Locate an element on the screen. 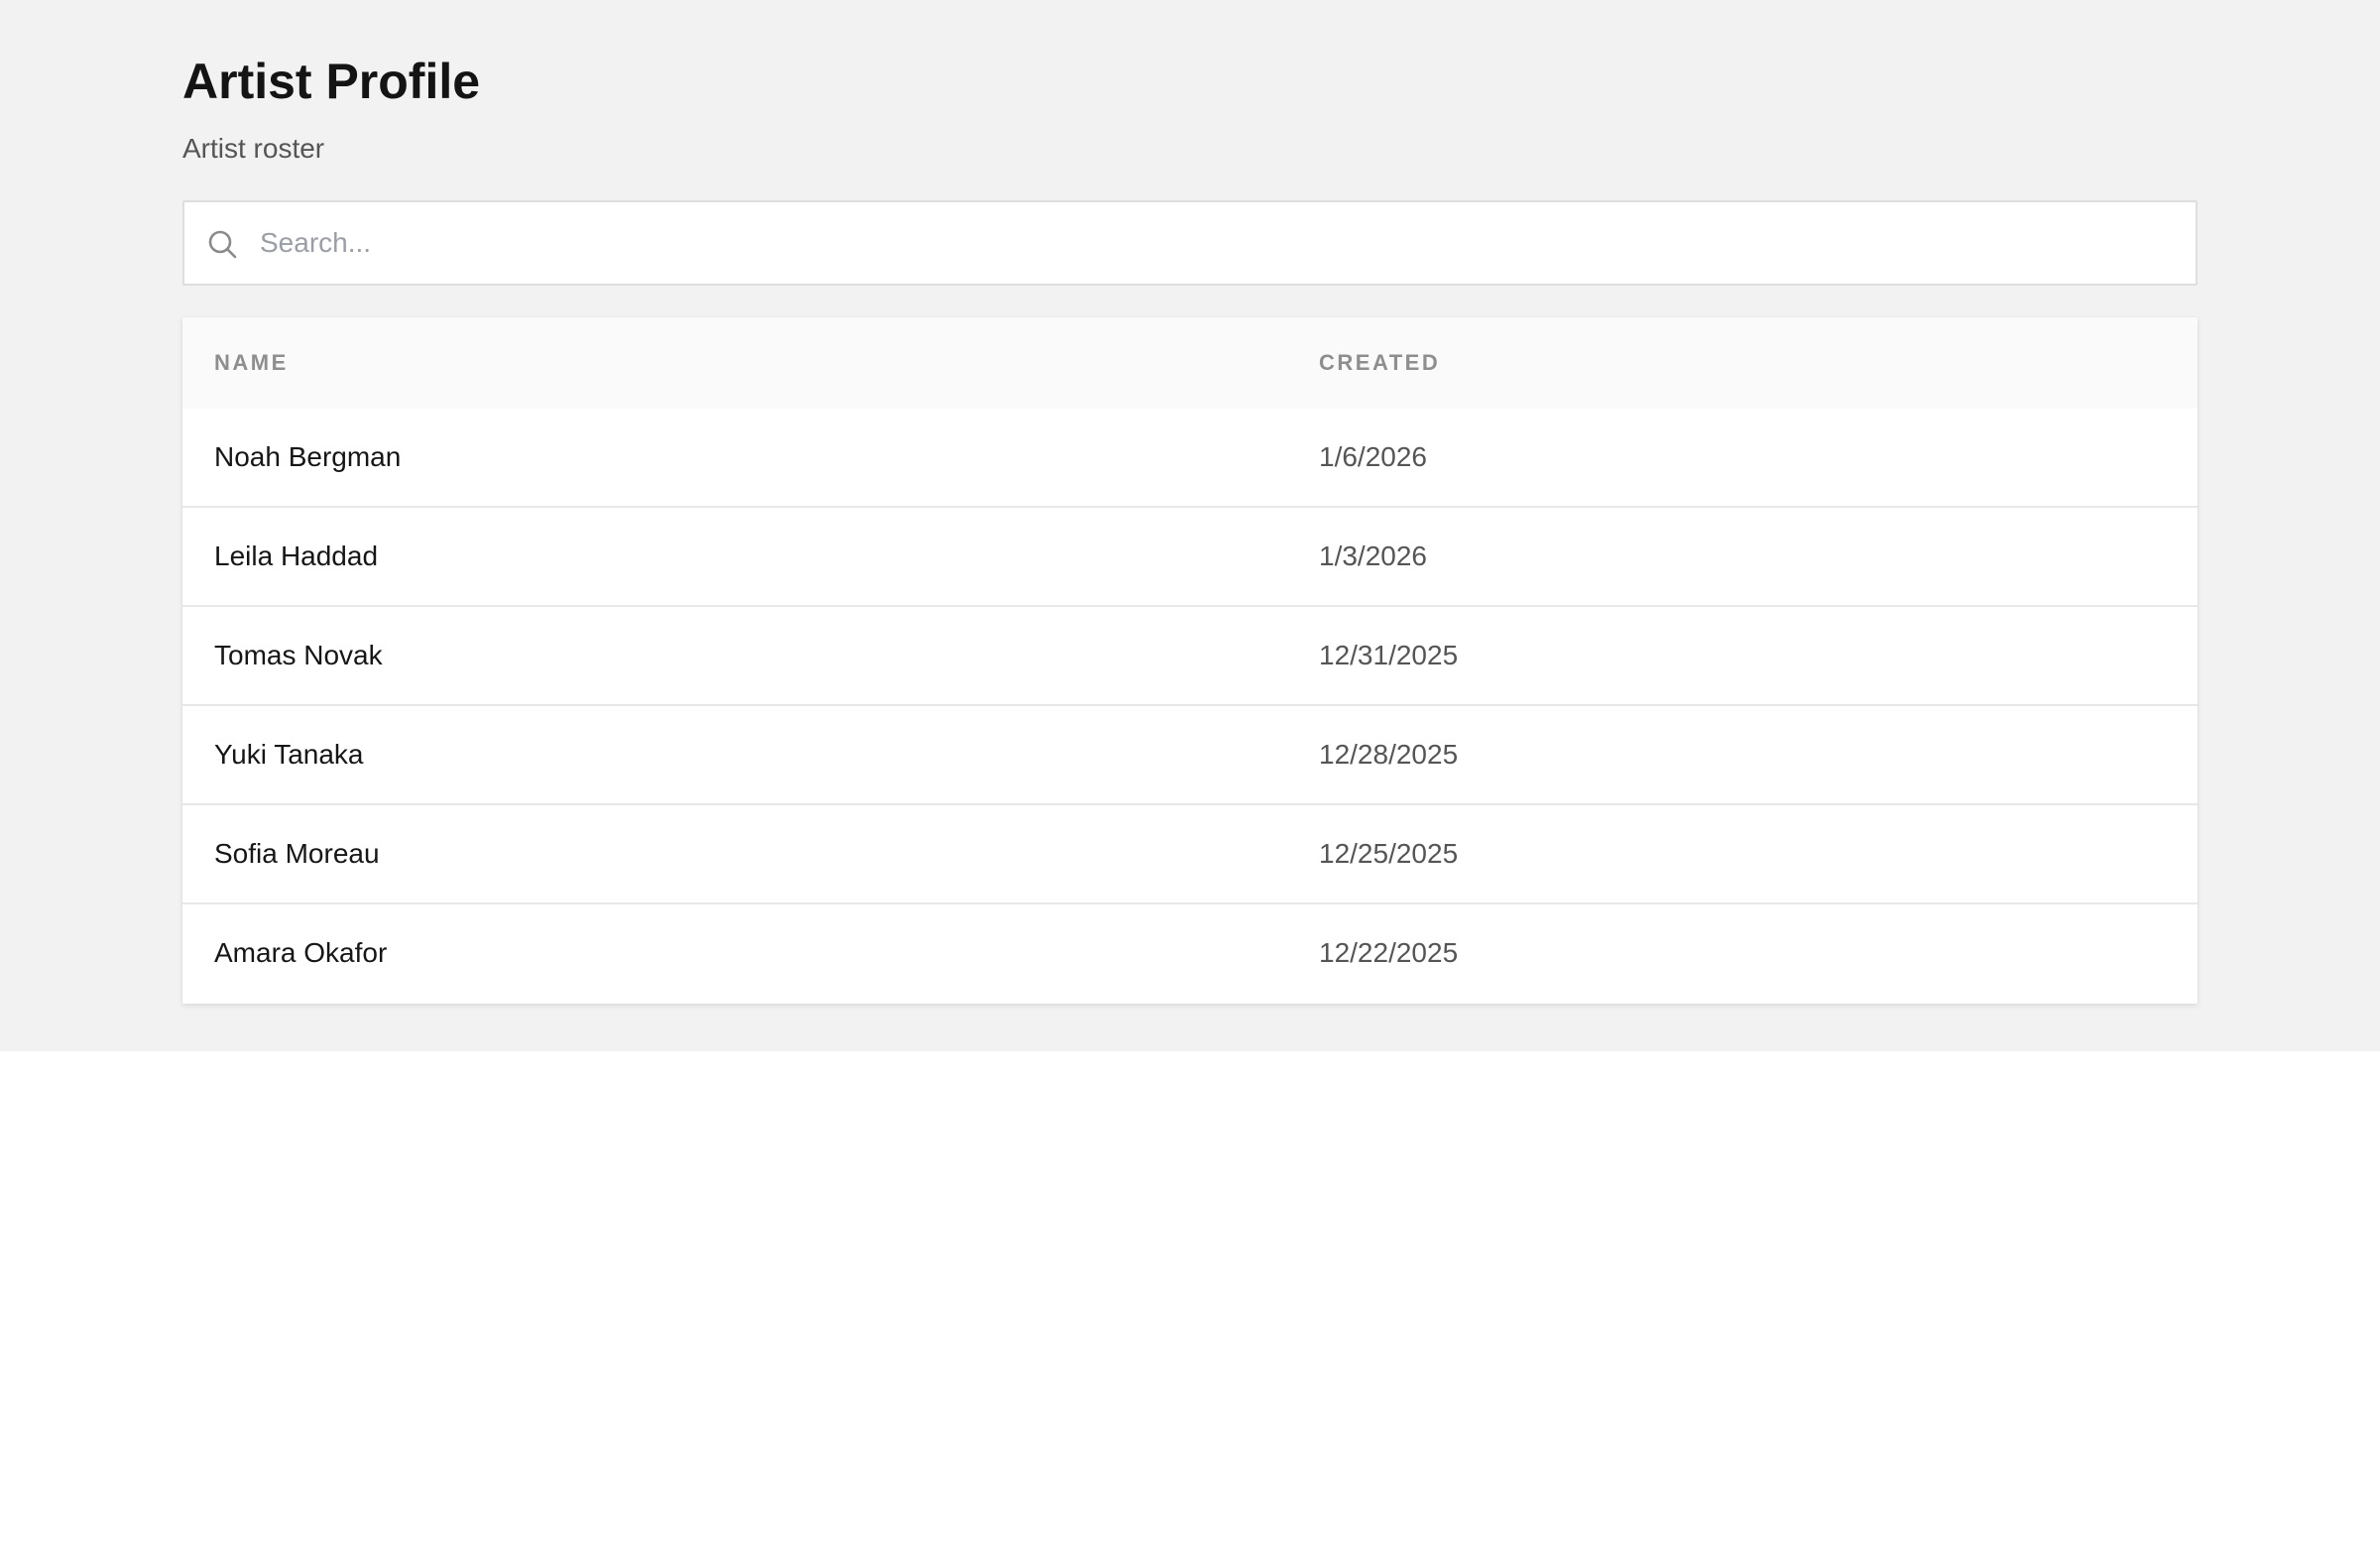 The width and height of the screenshot is (2380, 1563). search-input is located at coordinates (1222, 243).